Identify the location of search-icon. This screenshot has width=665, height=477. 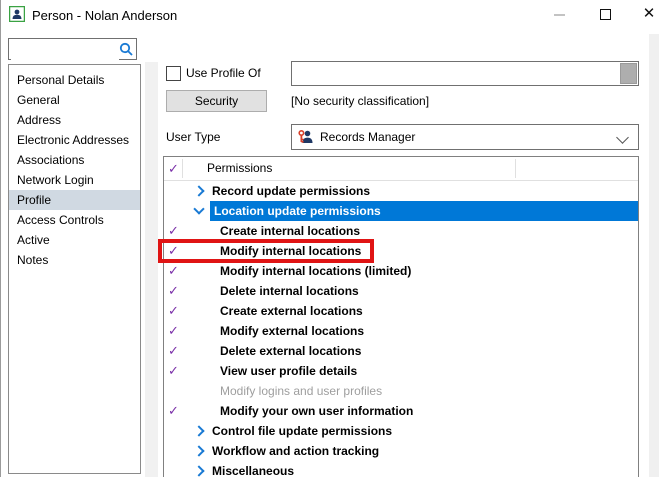
(126, 49).